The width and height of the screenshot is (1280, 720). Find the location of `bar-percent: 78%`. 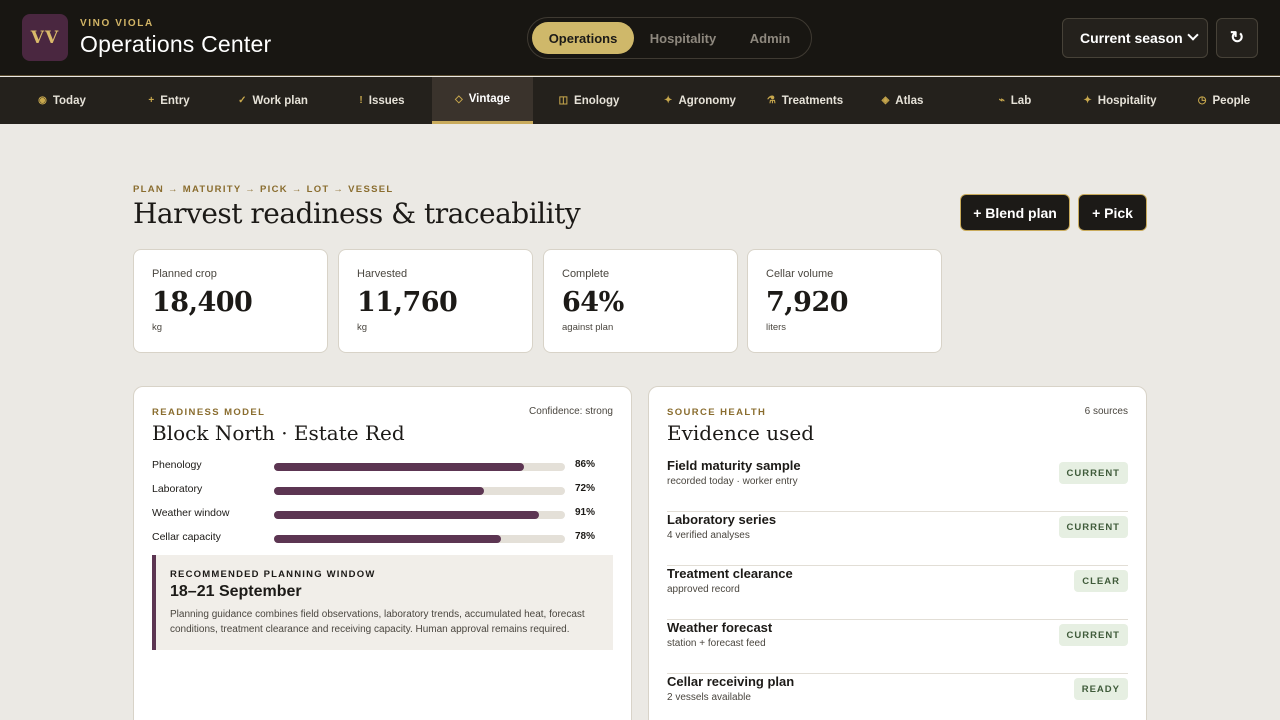

bar-percent: 78% is located at coordinates (585, 536).